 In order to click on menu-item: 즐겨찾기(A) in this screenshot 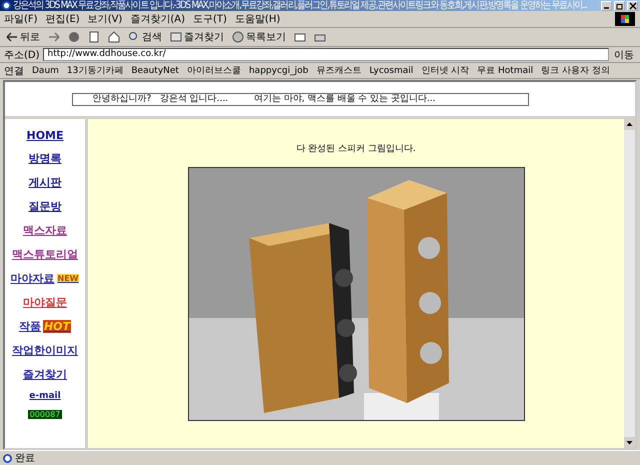, I will do `click(157, 19)`.